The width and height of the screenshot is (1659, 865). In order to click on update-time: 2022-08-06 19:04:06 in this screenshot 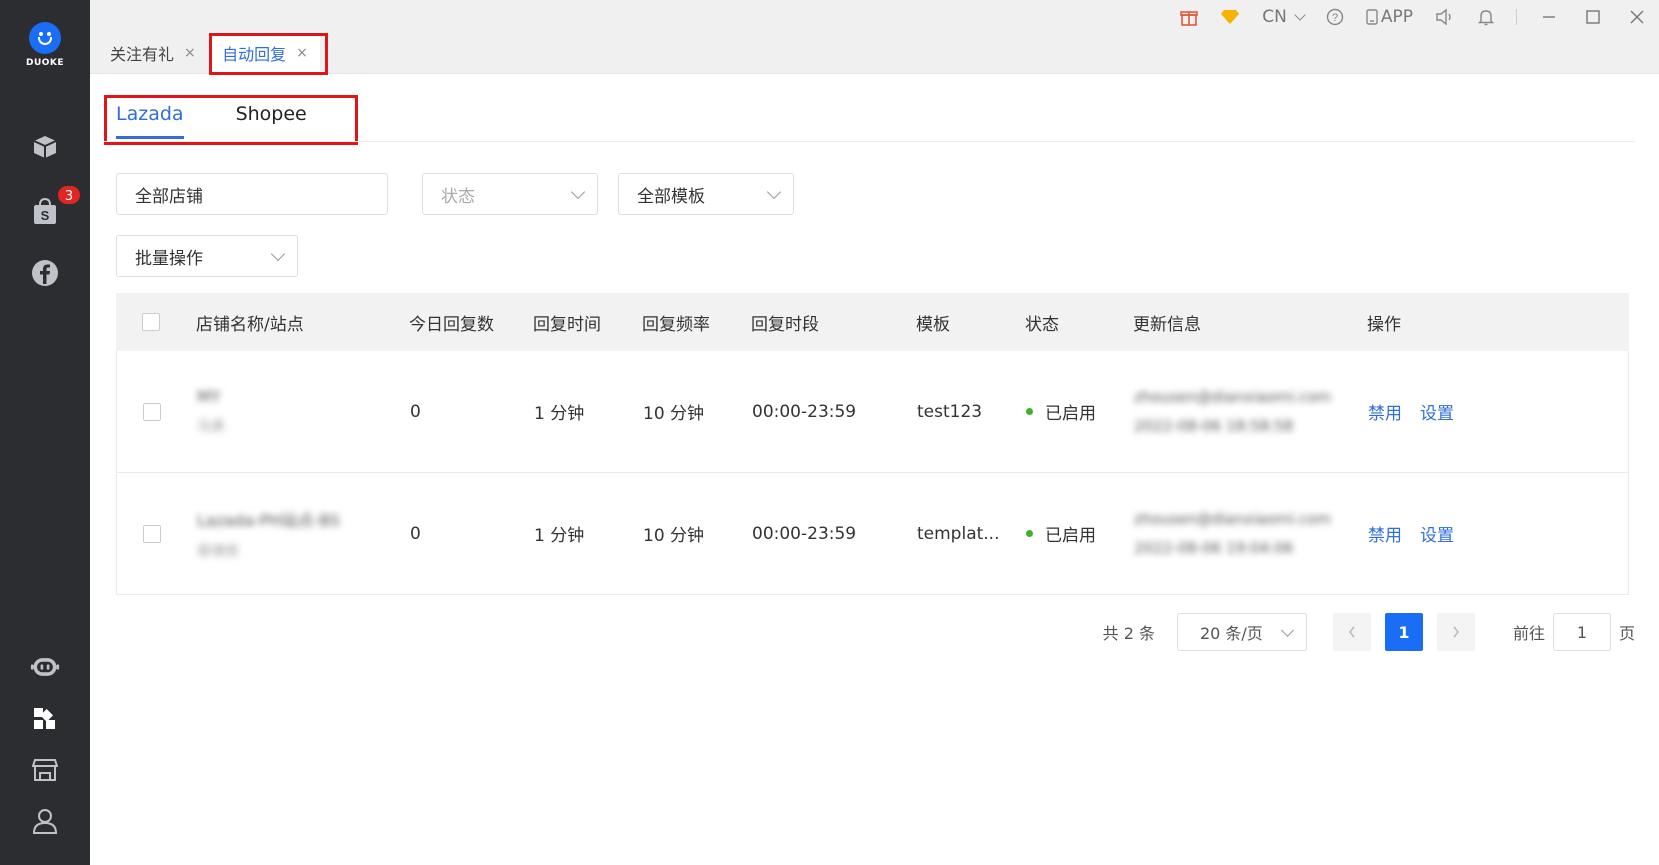, I will do `click(1214, 547)`.